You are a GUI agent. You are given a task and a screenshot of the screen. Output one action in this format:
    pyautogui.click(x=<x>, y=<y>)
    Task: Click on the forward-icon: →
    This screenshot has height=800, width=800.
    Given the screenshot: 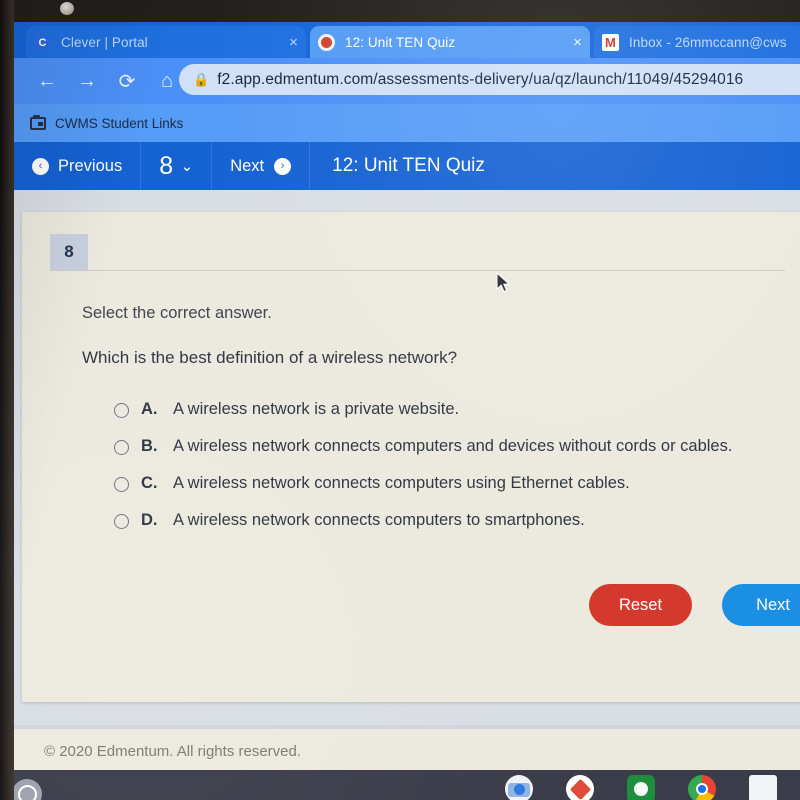 What is the action you would take?
    pyautogui.click(x=87, y=81)
    